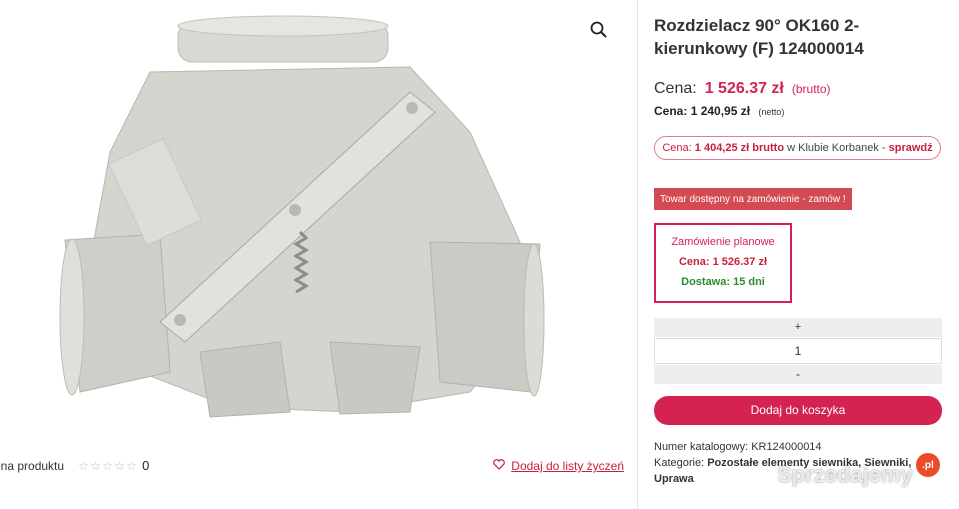 This screenshot has height=509, width=959. I want to click on rating-stars: ☆ ☆ ☆ ☆ ☆, so click(108, 466).